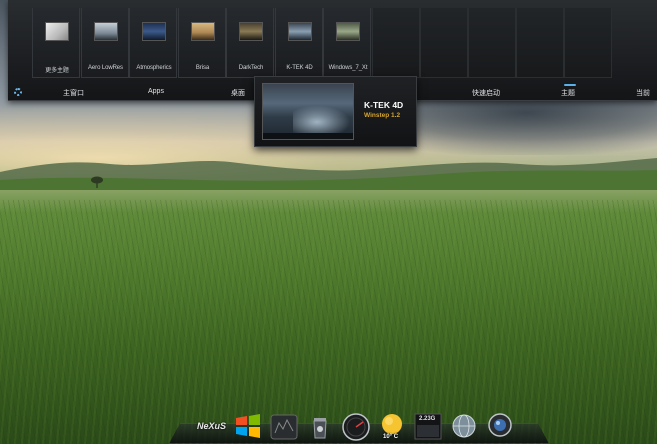 This screenshot has height=444, width=657. I want to click on cpu-meter-icon, so click(356, 426).